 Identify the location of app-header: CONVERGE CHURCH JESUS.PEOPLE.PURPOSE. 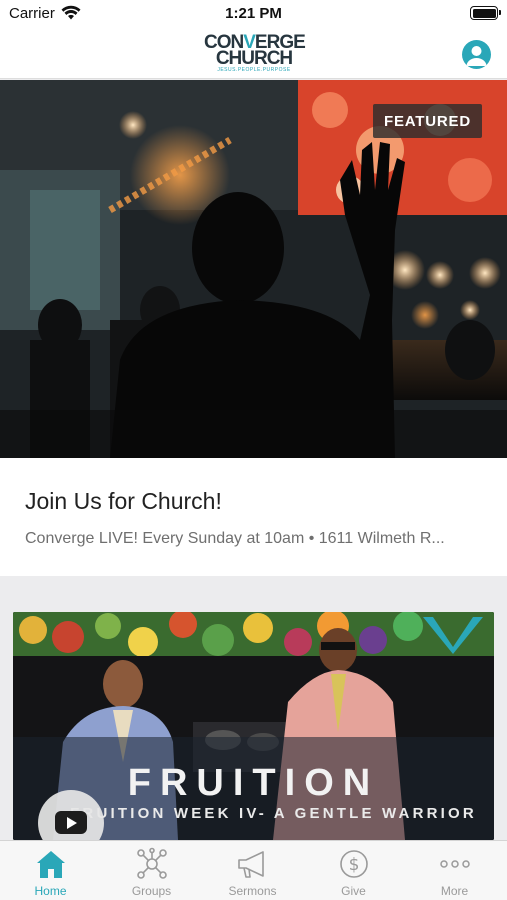
(253, 53).